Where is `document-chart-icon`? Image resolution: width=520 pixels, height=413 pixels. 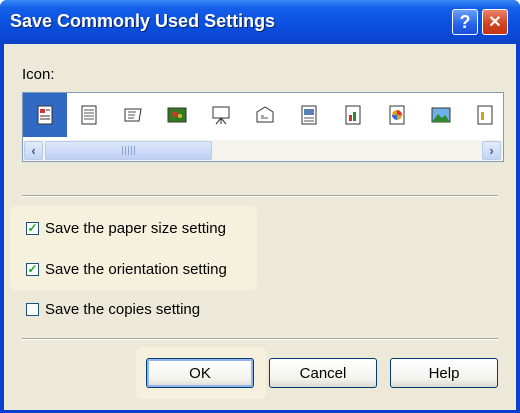 document-chart-icon is located at coordinates (353, 115).